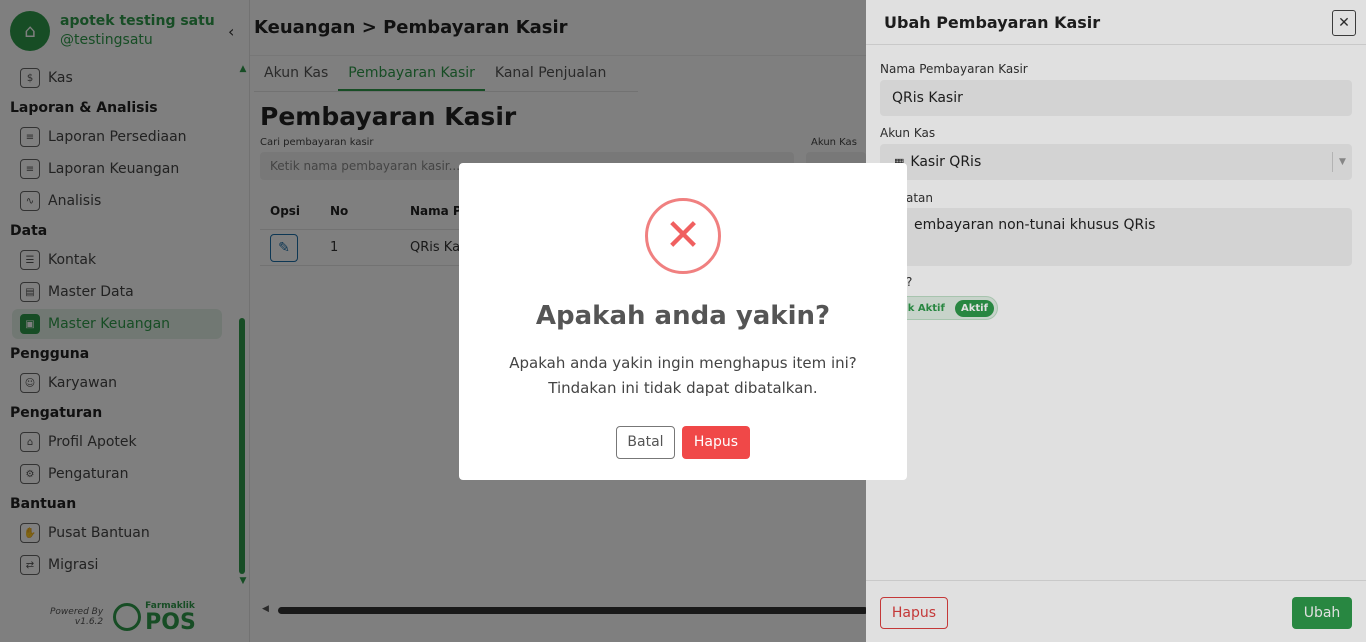 The height and width of the screenshot is (642, 1366). What do you see at coordinates (645, 442) in the screenshot?
I see `cancel-button: Batal` at bounding box center [645, 442].